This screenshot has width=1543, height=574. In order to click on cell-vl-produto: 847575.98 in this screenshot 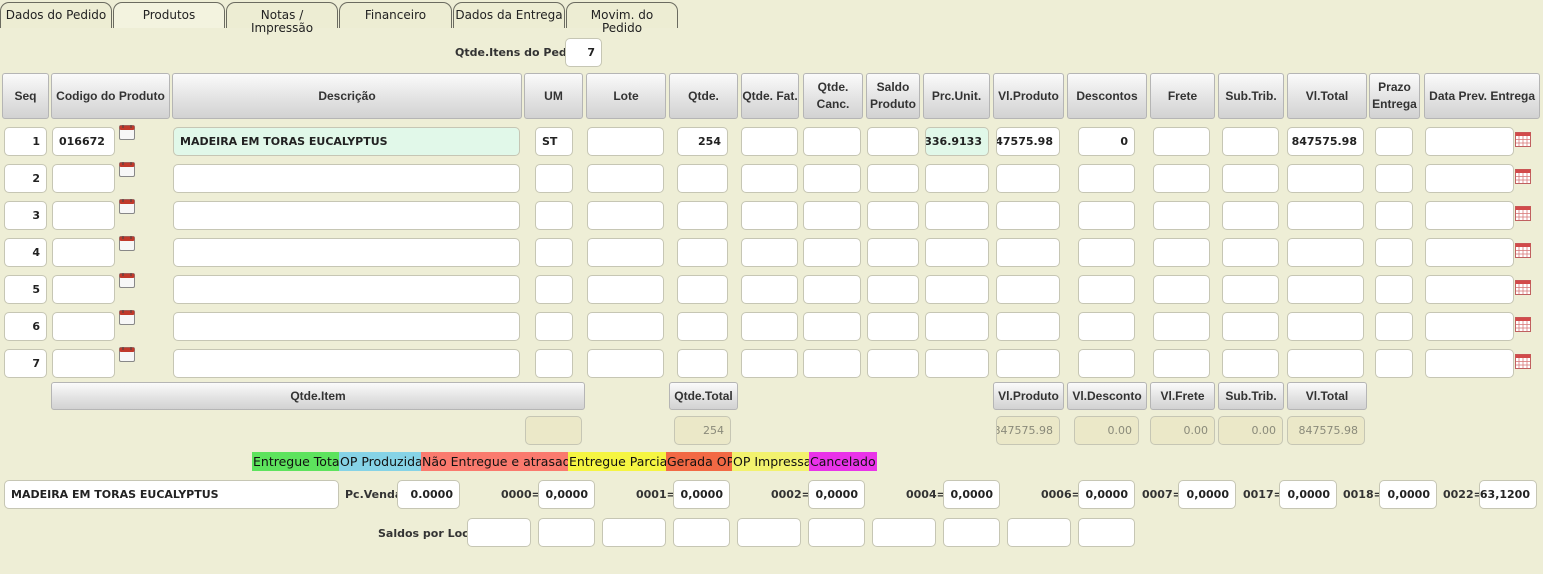, I will do `click(1028, 141)`.